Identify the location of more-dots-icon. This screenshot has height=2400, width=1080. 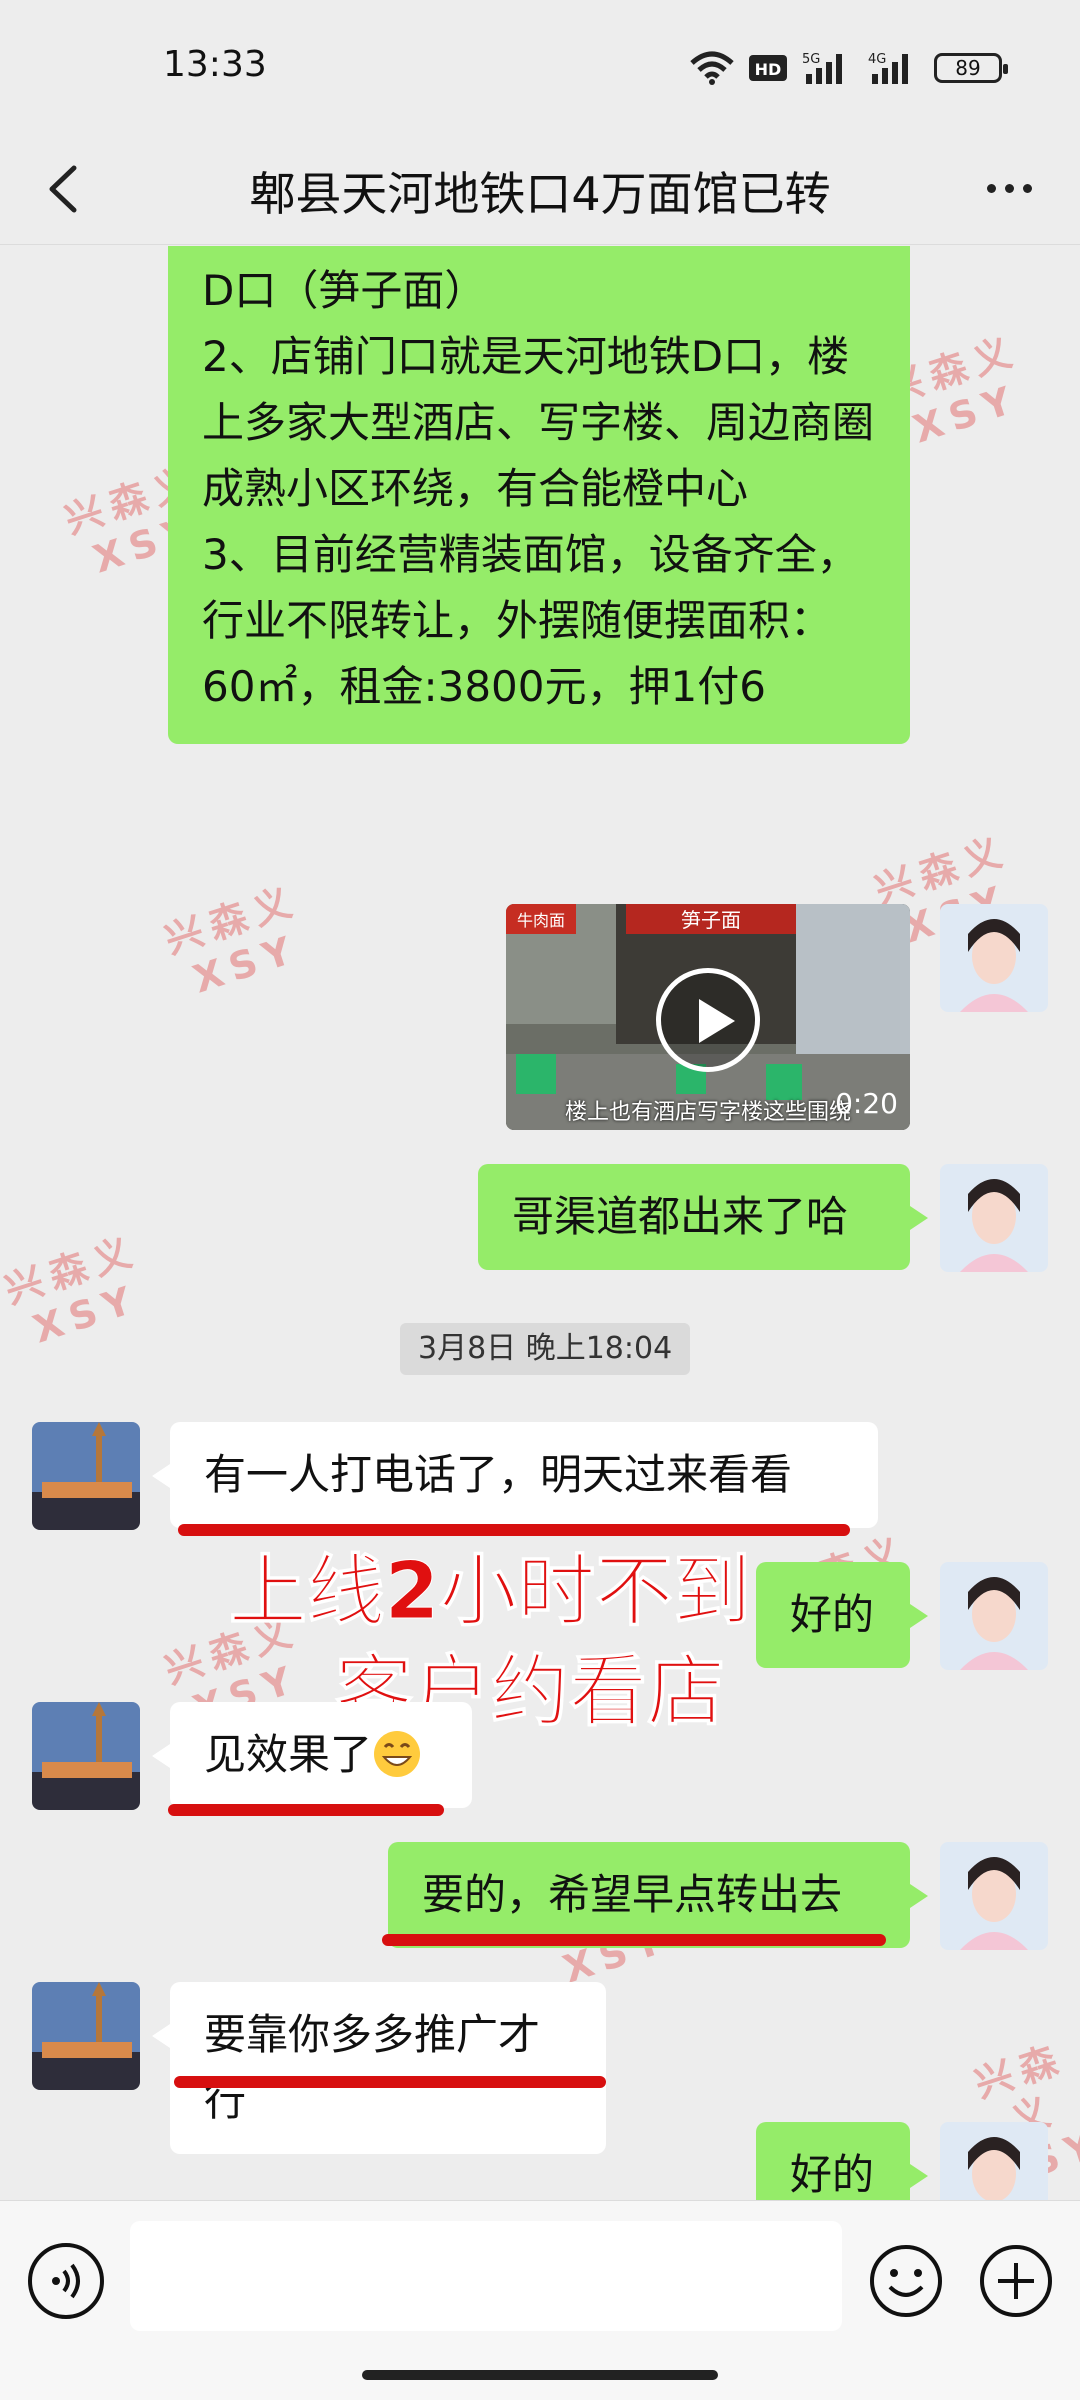
(1009, 188).